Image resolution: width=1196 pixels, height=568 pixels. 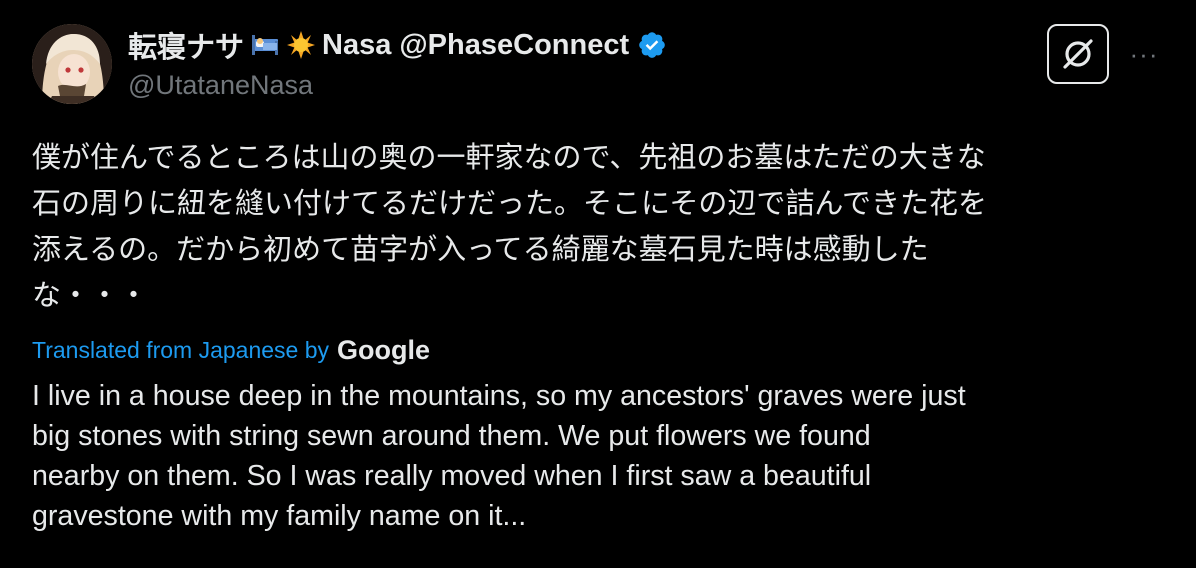 I want to click on display-name-prefix: 転寝ナサ, so click(x=186, y=45).